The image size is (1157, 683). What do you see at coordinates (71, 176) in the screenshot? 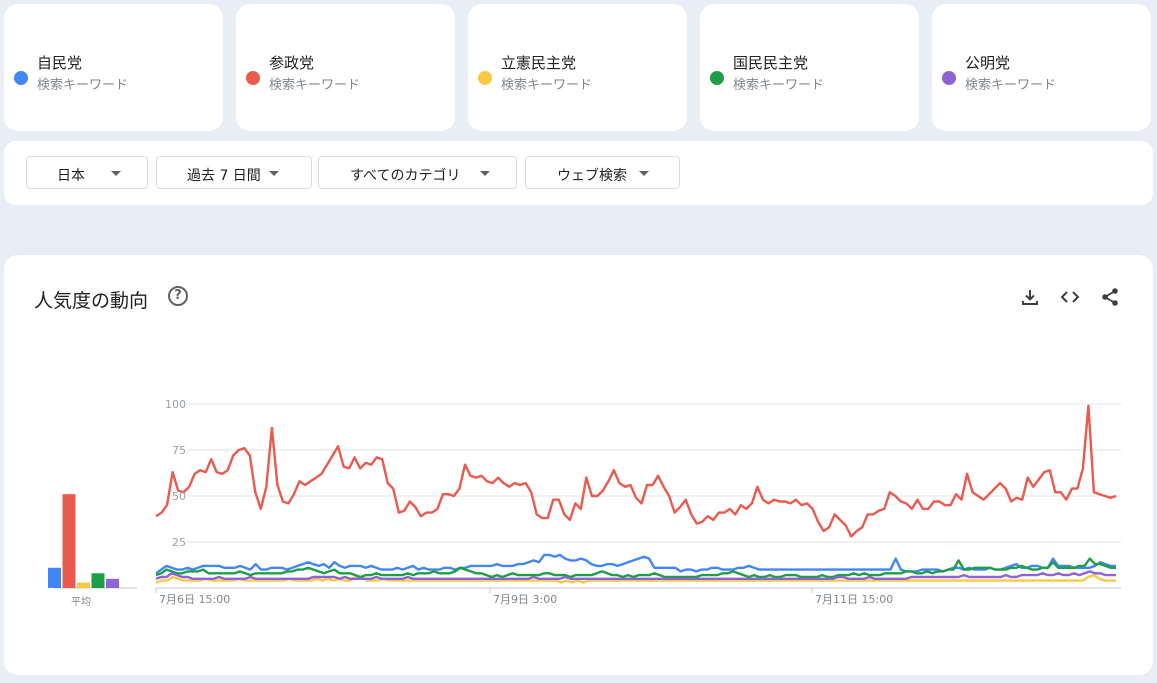
I see `region-value: 日本` at bounding box center [71, 176].